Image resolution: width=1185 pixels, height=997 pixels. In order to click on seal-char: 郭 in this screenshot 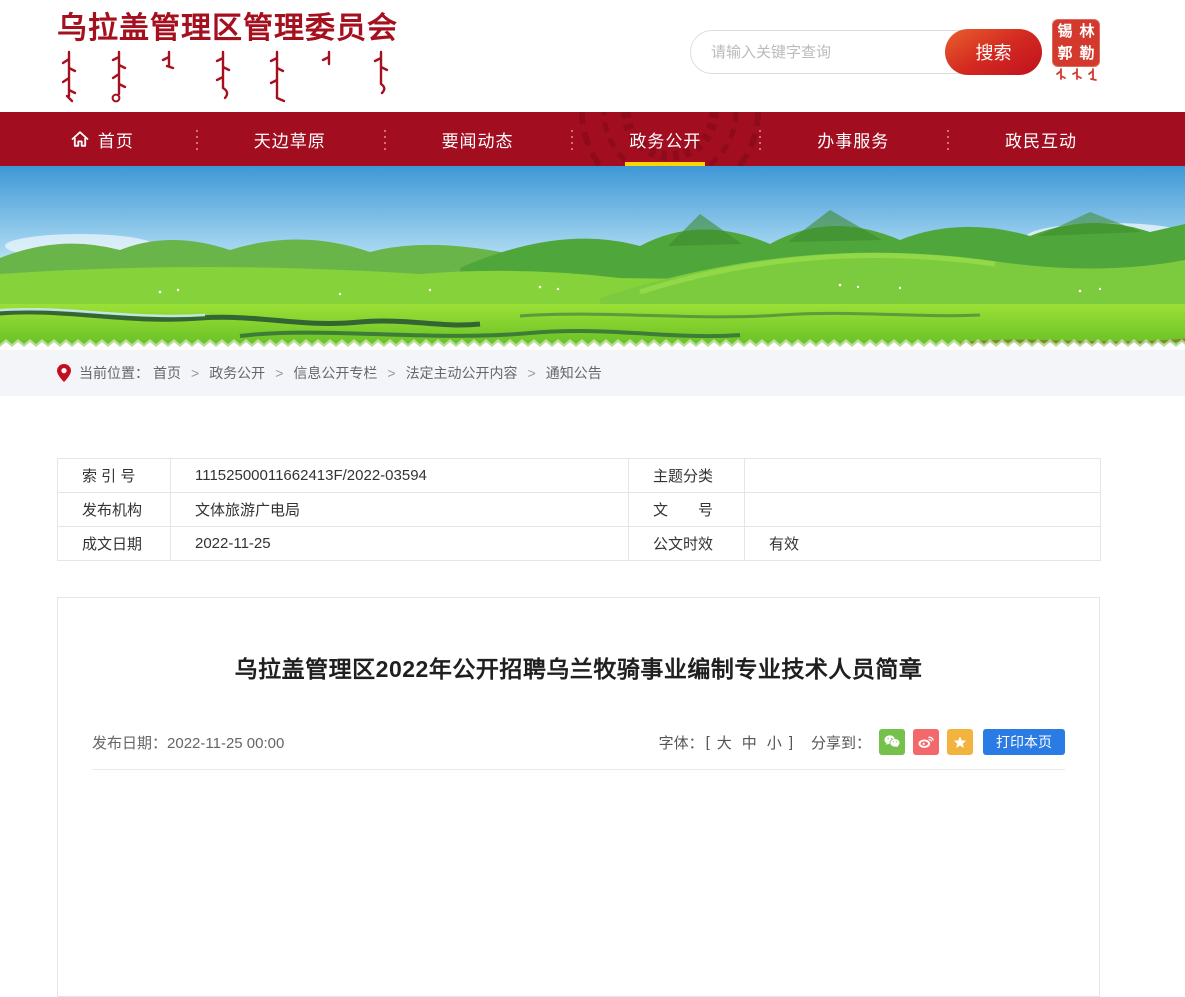, I will do `click(1065, 53)`.